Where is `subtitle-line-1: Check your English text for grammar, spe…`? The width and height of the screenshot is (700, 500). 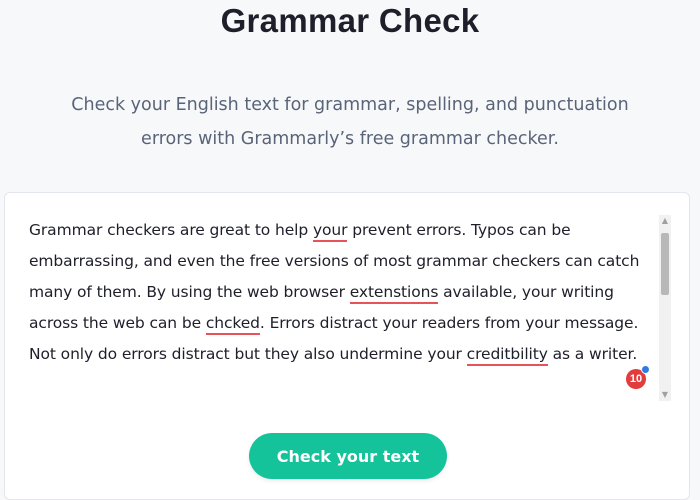
subtitle-line-1: Check your English text for grammar, spe… is located at coordinates (350, 105).